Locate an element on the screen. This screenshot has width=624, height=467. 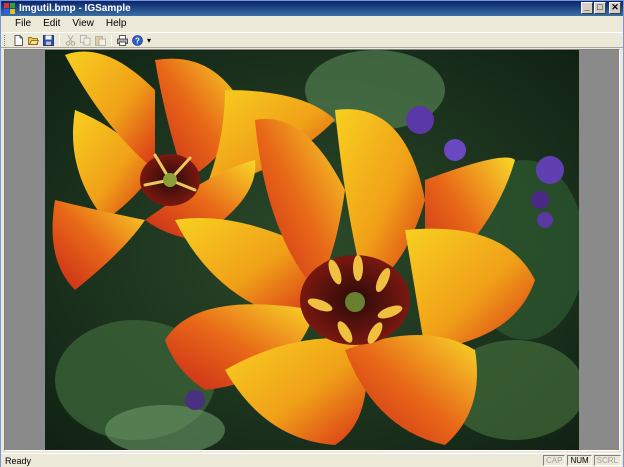
close-button: ✕ is located at coordinates (615, 8).